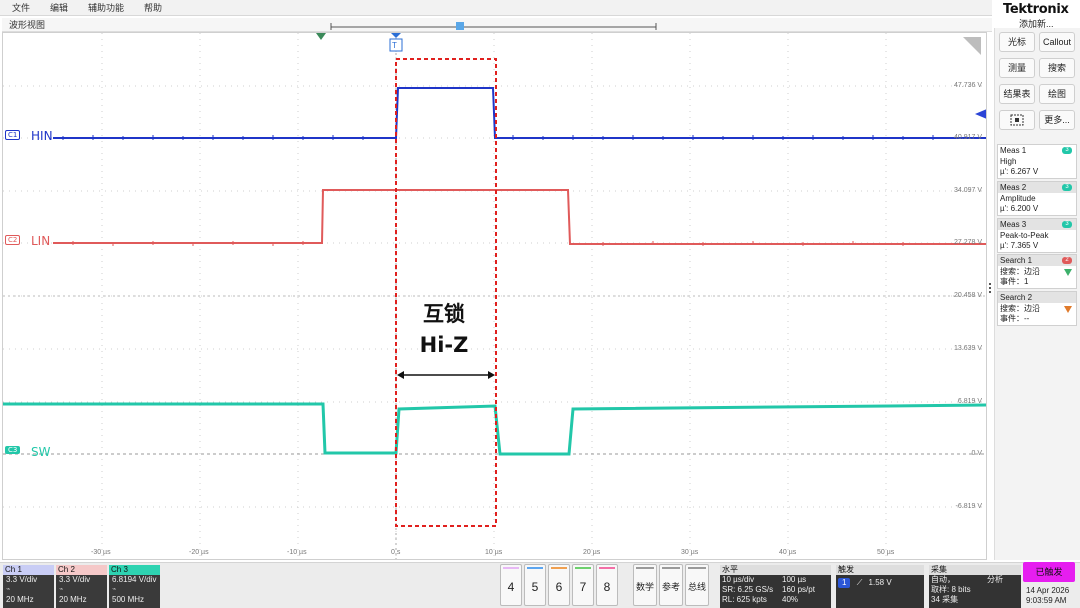 The image size is (1080, 608). Describe the element at coordinates (748, 589) in the screenshot. I see `horizontal-sample-rate: SR: 6.25 GS/s` at that location.